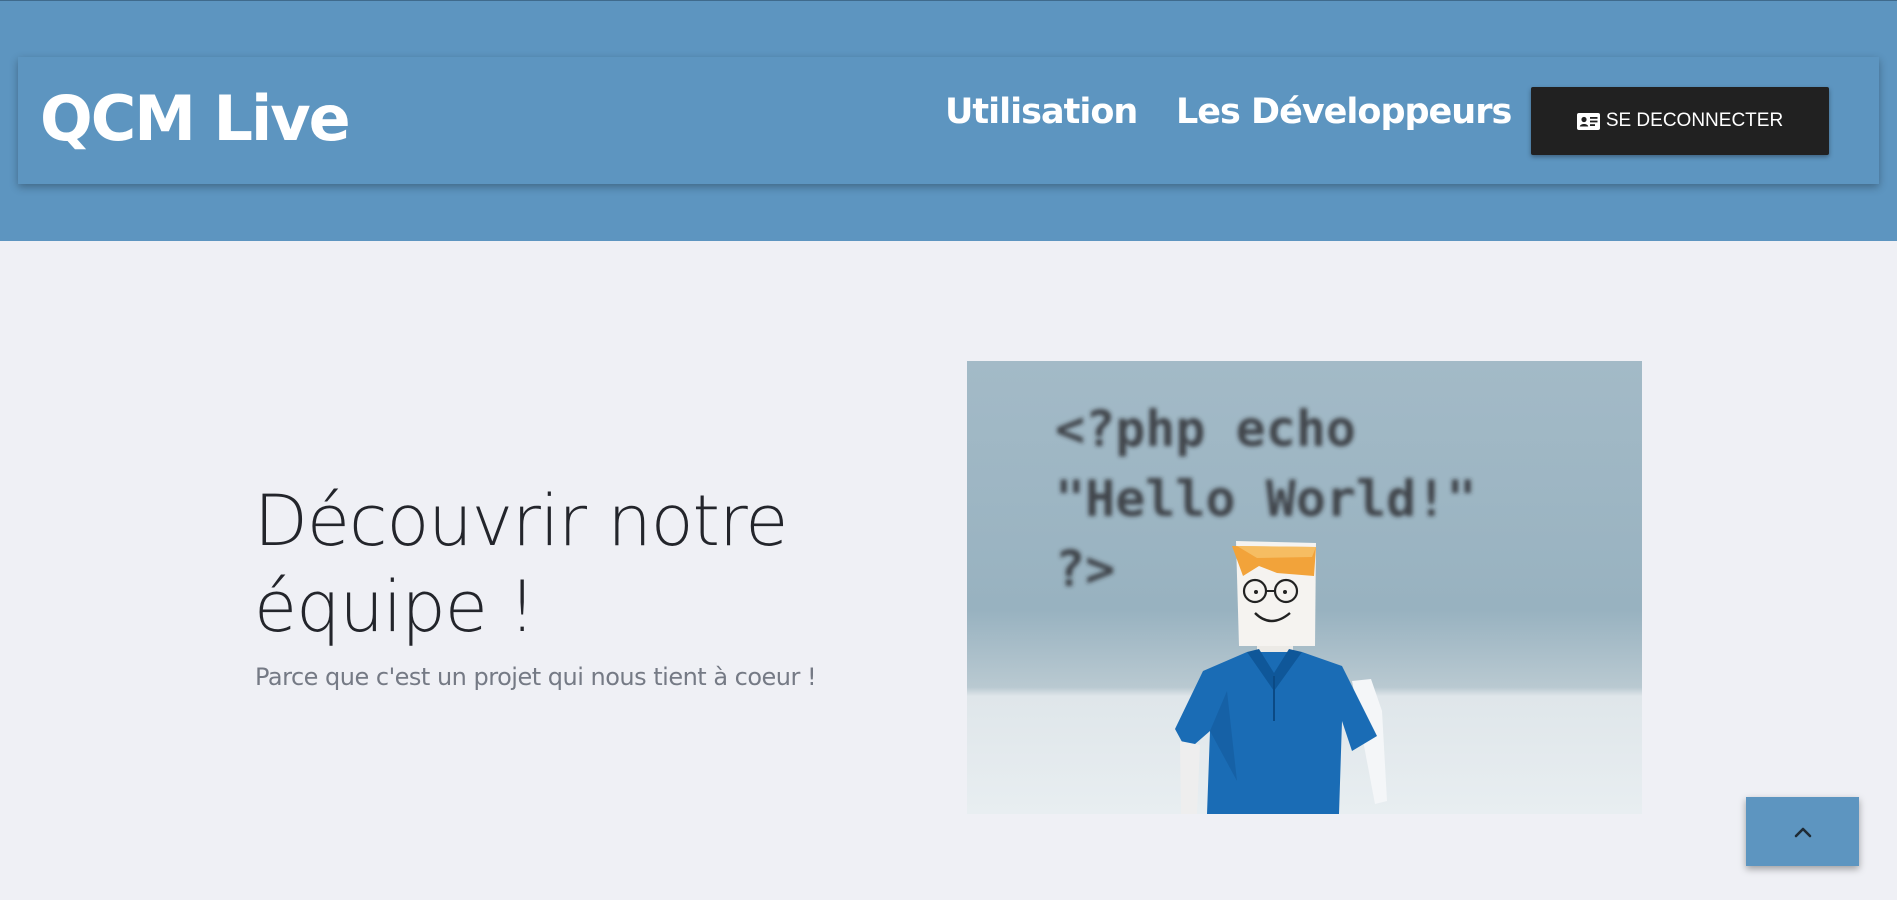 The width and height of the screenshot is (1897, 900). I want to click on logout-button-label: SE DECONNECTER, so click(1694, 120).